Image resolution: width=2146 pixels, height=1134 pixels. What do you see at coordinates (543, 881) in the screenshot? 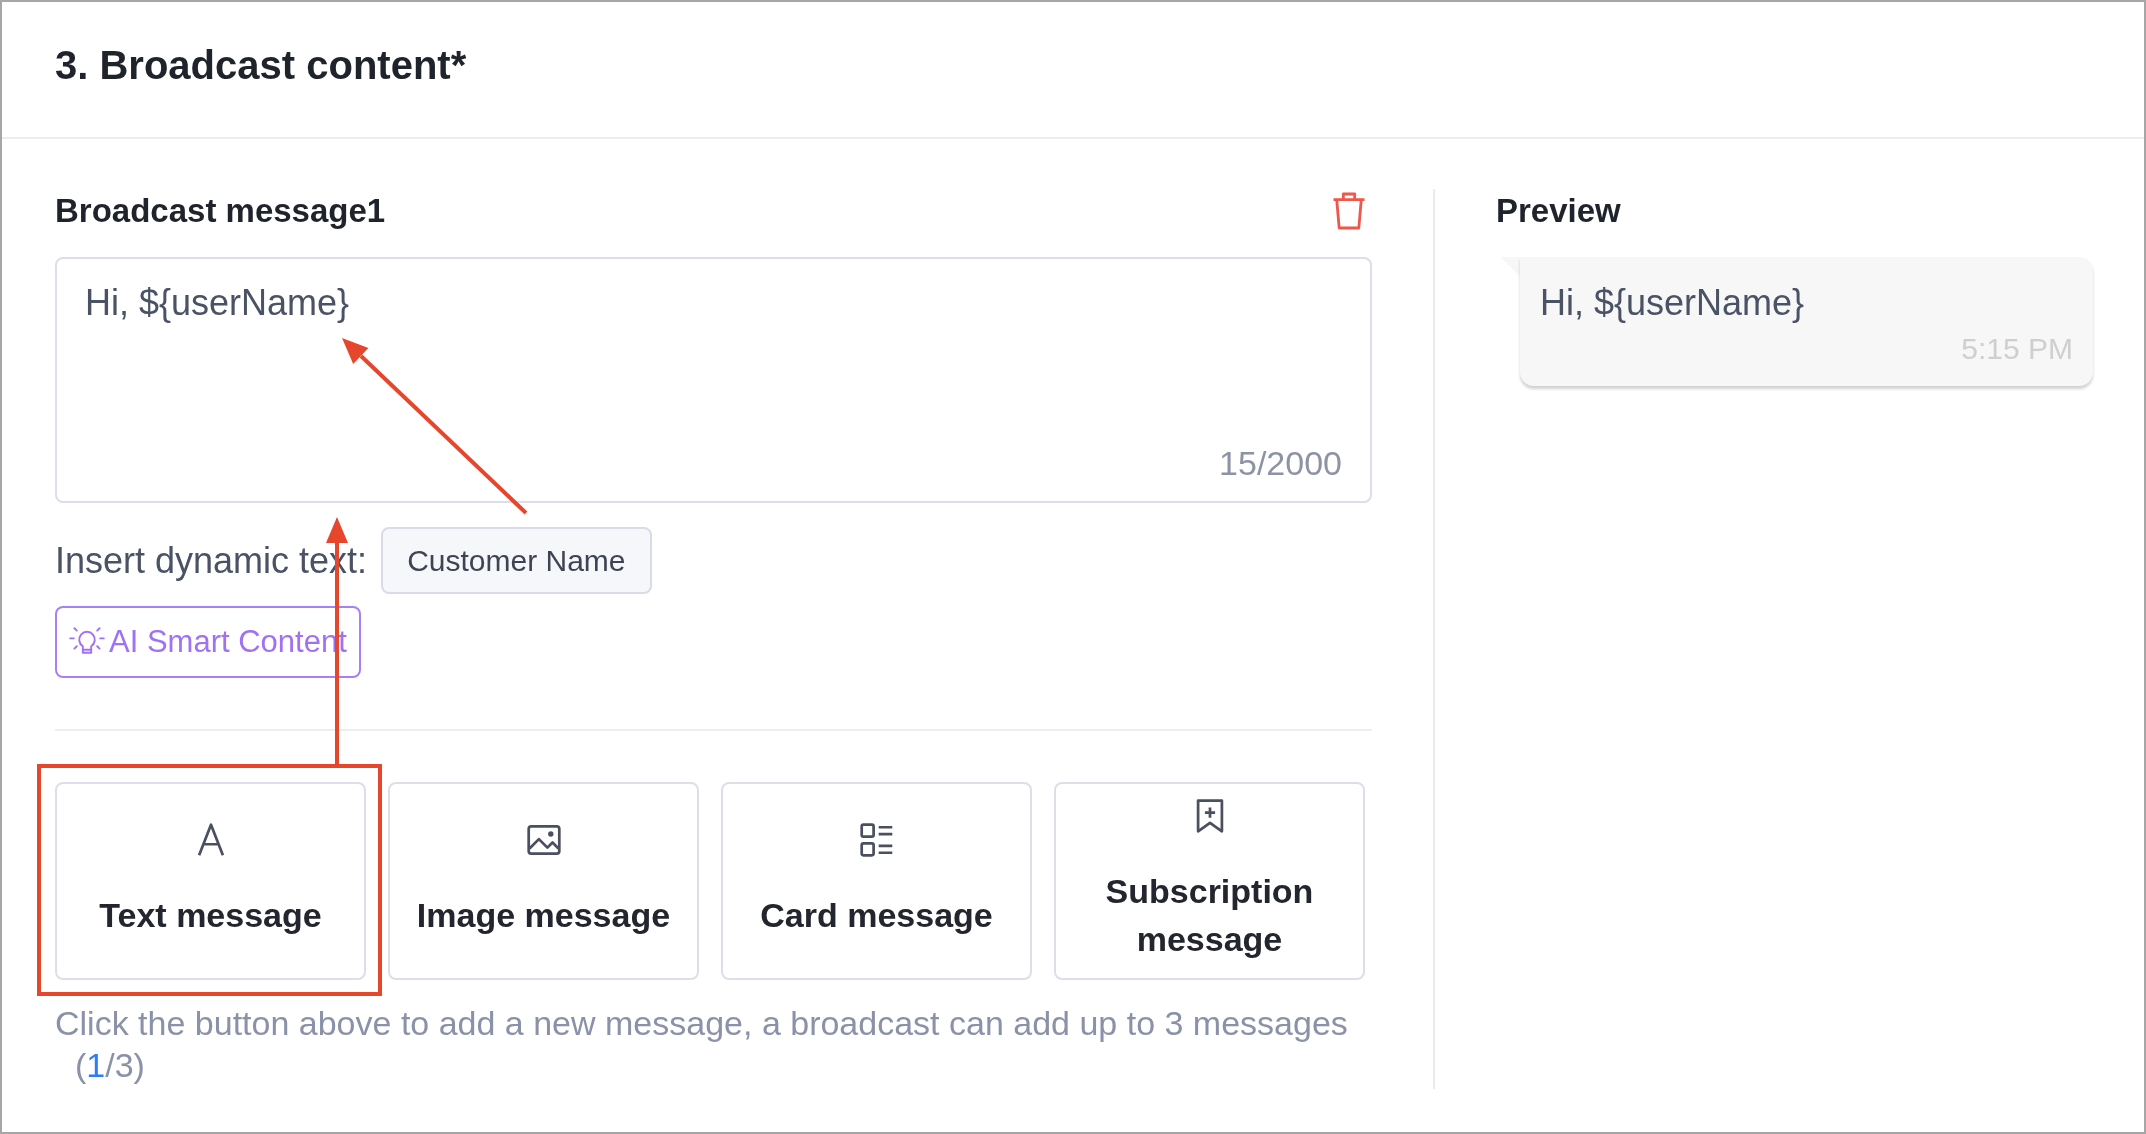
I see `image-message-button: Image message` at bounding box center [543, 881].